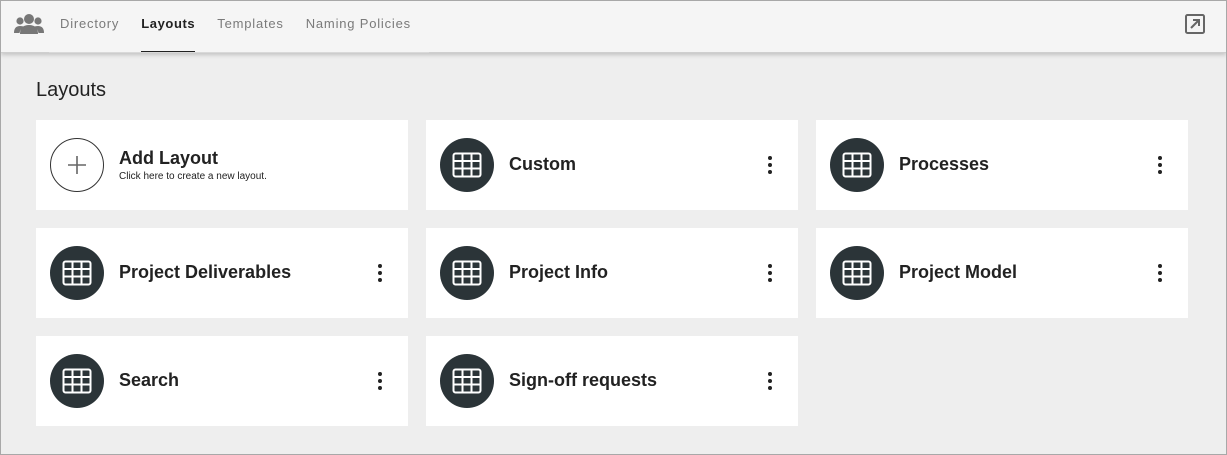  I want to click on layout-title: Sign-off requests, so click(583, 380).